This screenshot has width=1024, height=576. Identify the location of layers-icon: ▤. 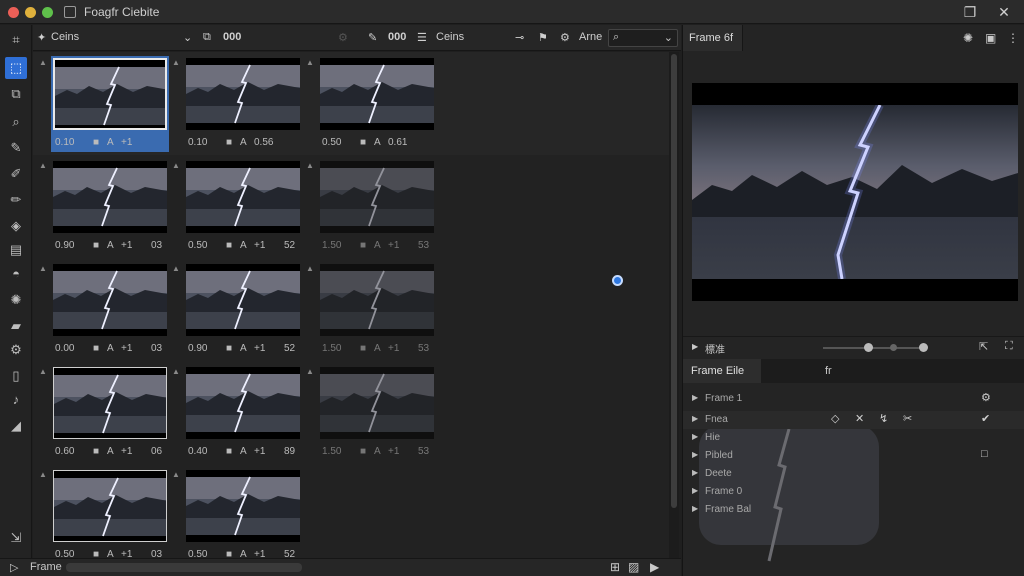
(16, 250).